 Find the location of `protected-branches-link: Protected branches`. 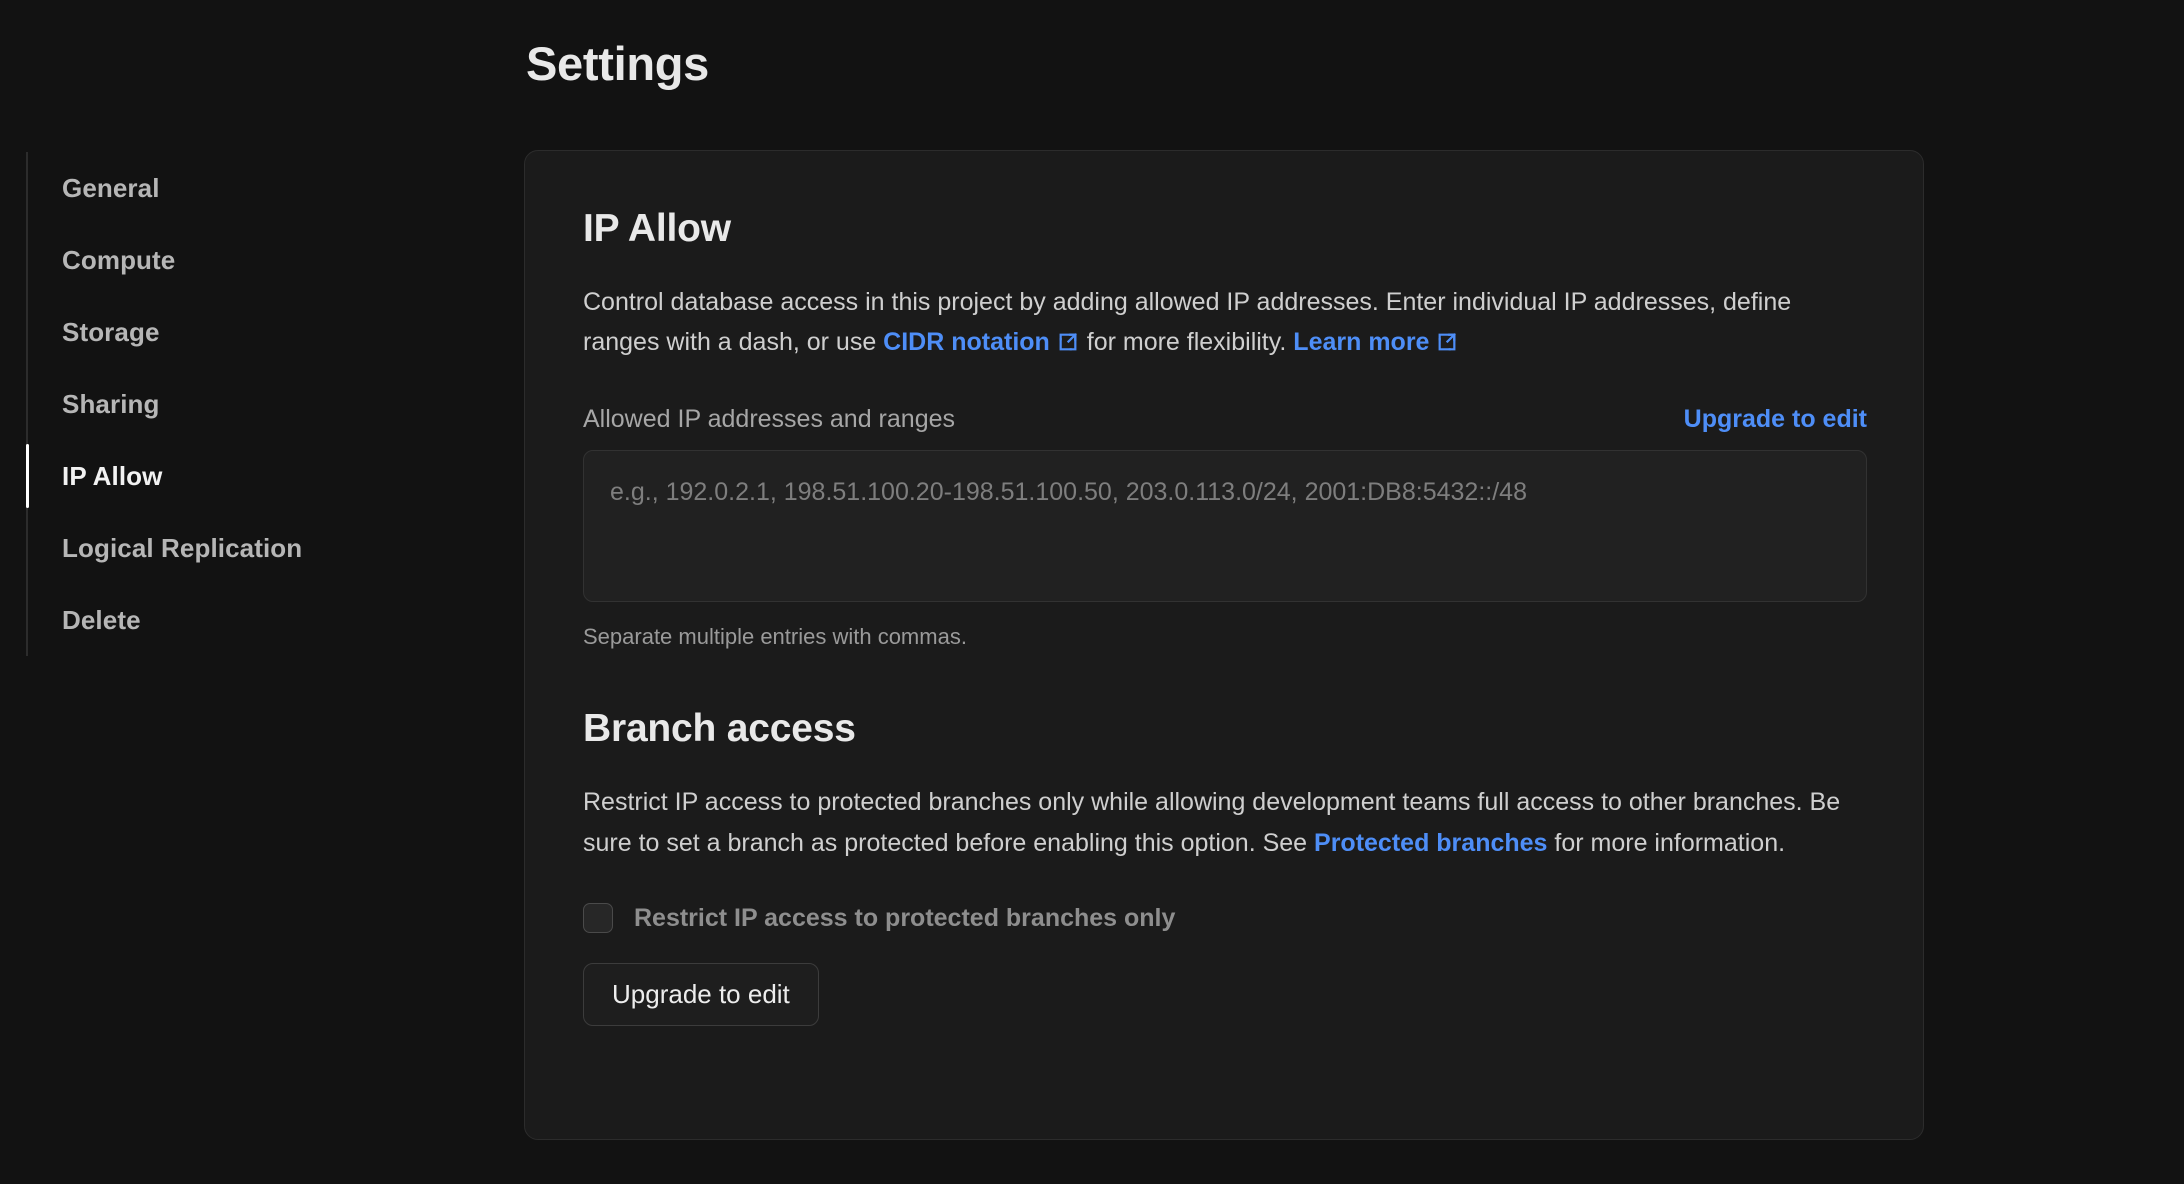

protected-branches-link: Protected branches is located at coordinates (1430, 843).